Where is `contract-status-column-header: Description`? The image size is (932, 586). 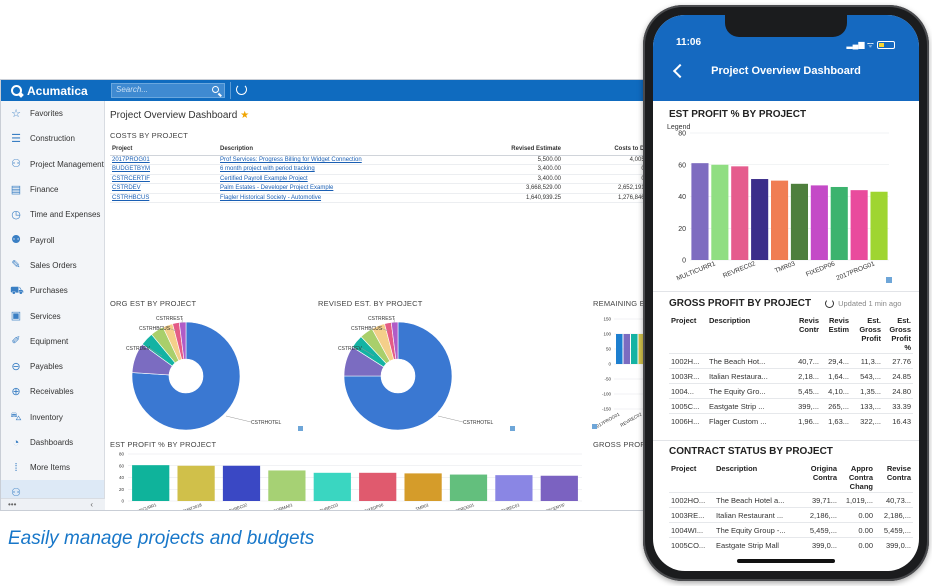 contract-status-column-header: Description is located at coordinates (757, 478).